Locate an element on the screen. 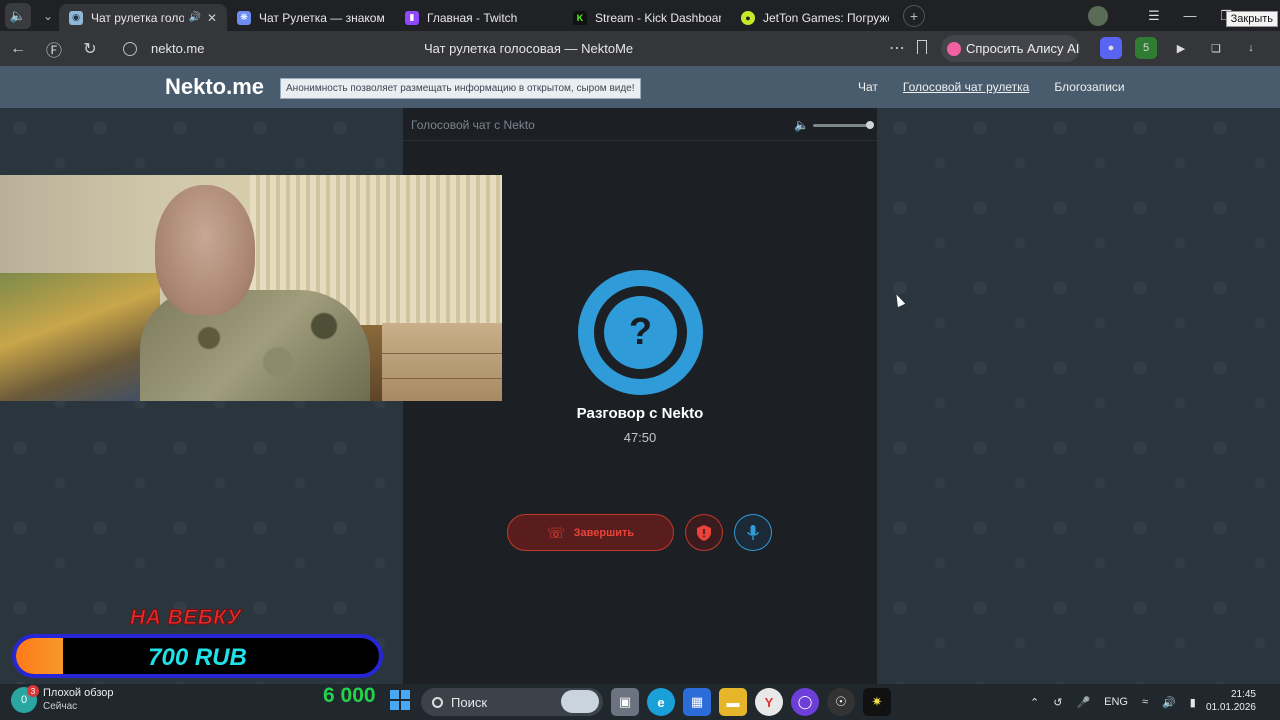 This screenshot has width=1280, height=720. search-highlight-icon is located at coordinates (580, 701).